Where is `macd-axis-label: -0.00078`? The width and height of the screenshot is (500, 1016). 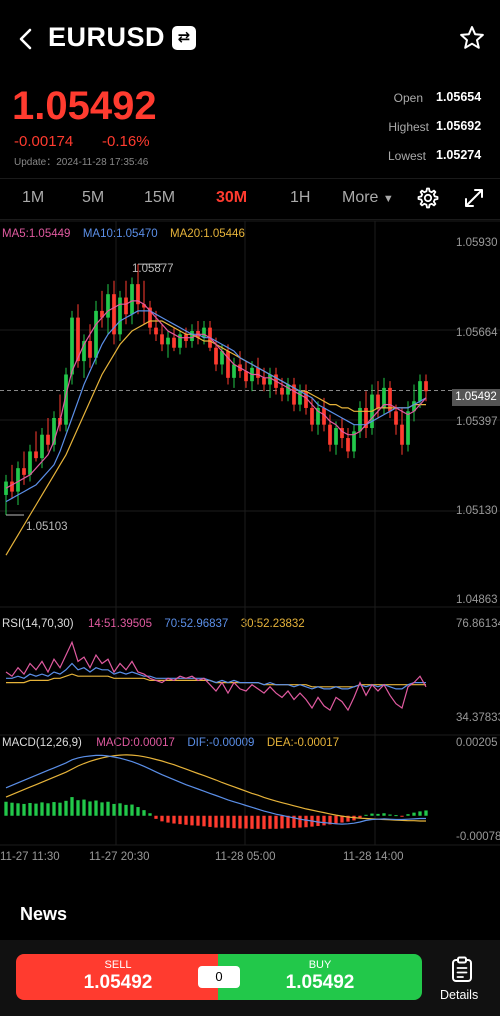 macd-axis-label: -0.00078 is located at coordinates (478, 837).